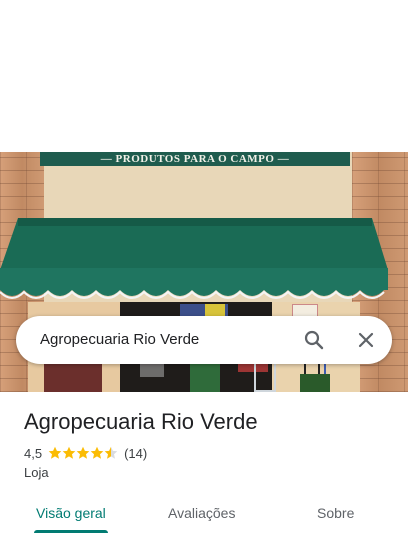  Describe the element at coordinates (204, 340) in the screenshot. I see `search-bar: Agropecuaria Rio Verde` at that location.